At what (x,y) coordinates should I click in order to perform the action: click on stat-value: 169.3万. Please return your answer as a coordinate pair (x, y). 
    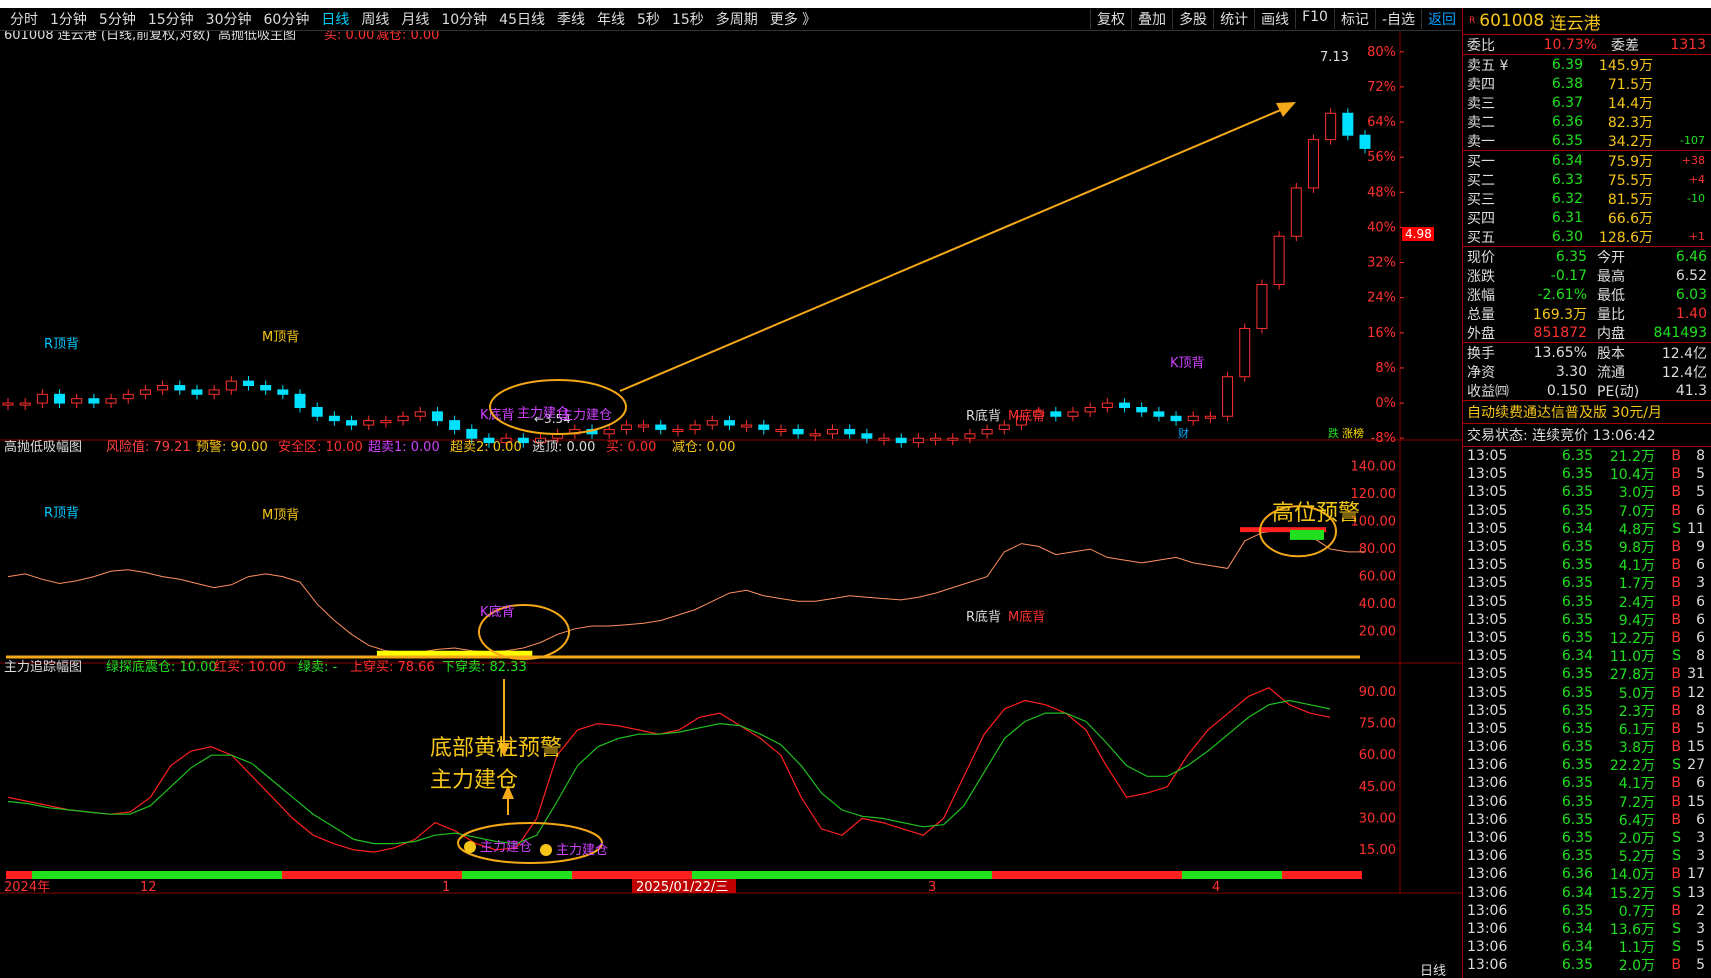
    Looking at the image, I should click on (1559, 314).